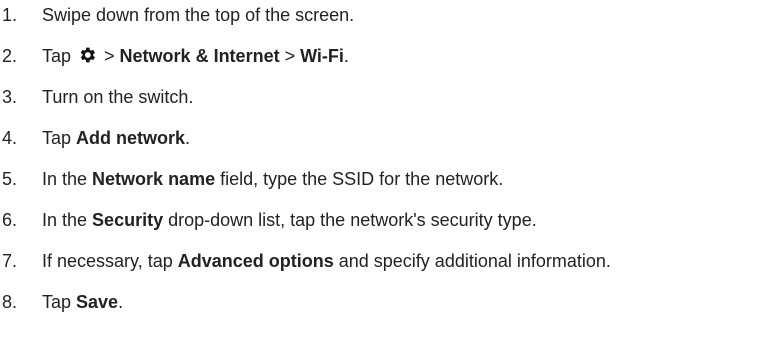 The width and height of the screenshot is (771, 337). What do you see at coordinates (87, 55) in the screenshot?
I see `gear-icon` at bounding box center [87, 55].